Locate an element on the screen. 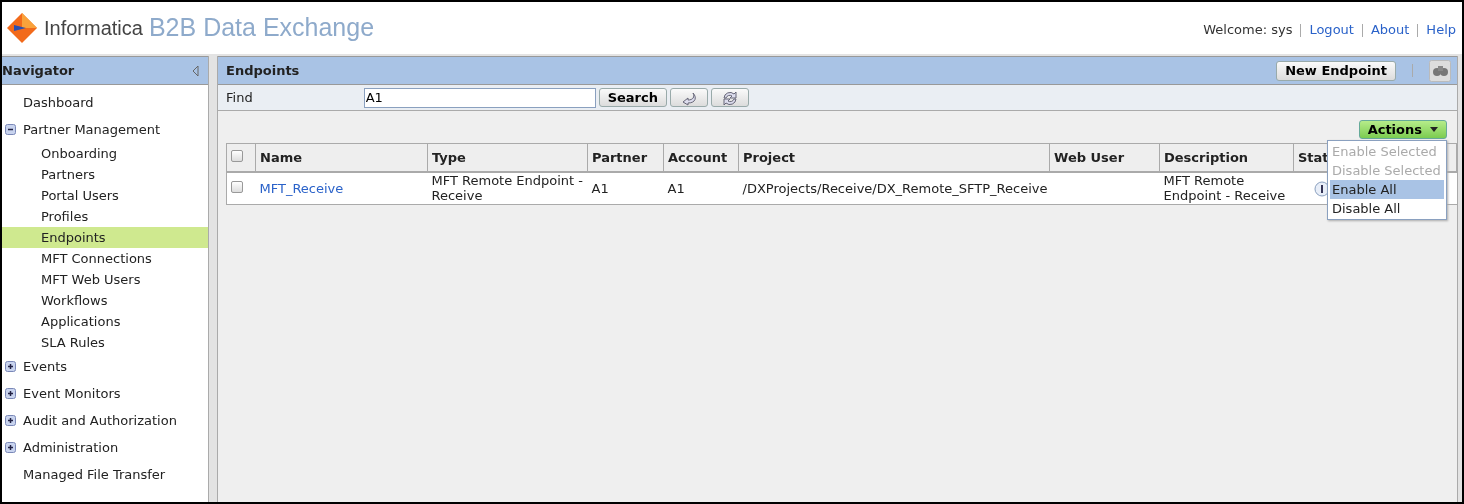 This screenshot has height=504, width=1464. column-header: Project is located at coordinates (769, 157).